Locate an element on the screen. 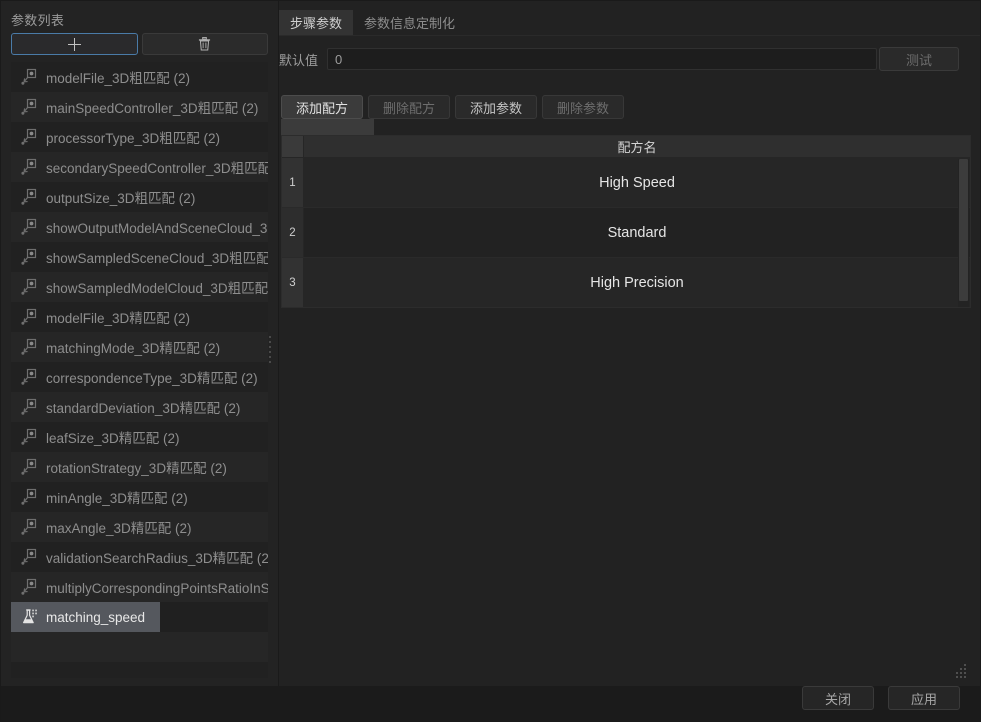  list-item: outputSize_3D粗匹配 (2) is located at coordinates (139, 197).